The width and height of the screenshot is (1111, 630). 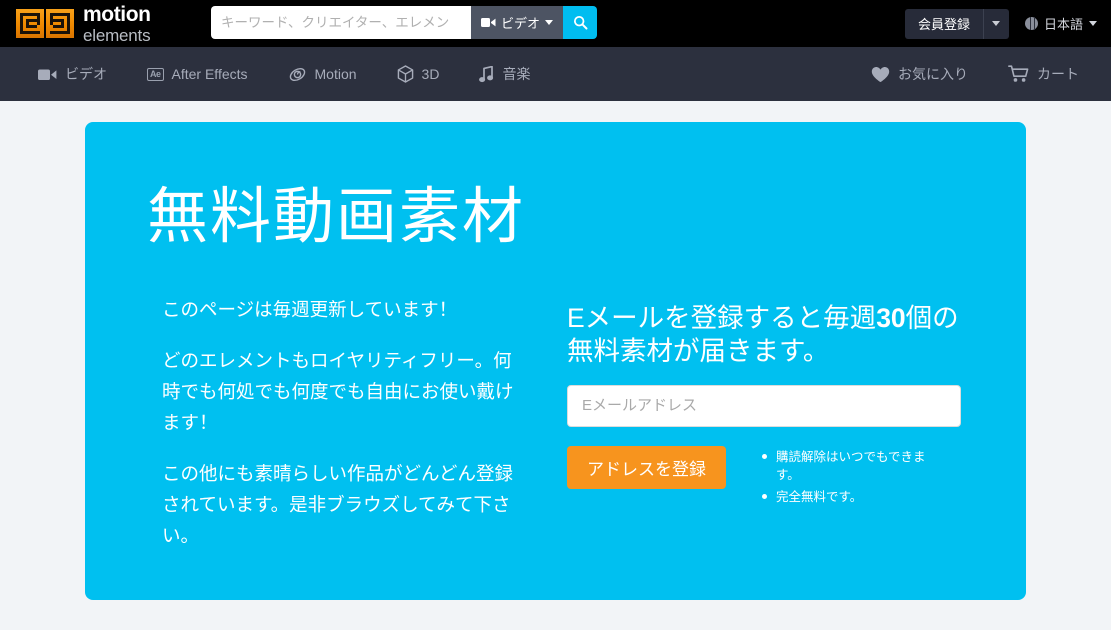 What do you see at coordinates (341, 22) in the screenshot?
I see `search-input` at bounding box center [341, 22].